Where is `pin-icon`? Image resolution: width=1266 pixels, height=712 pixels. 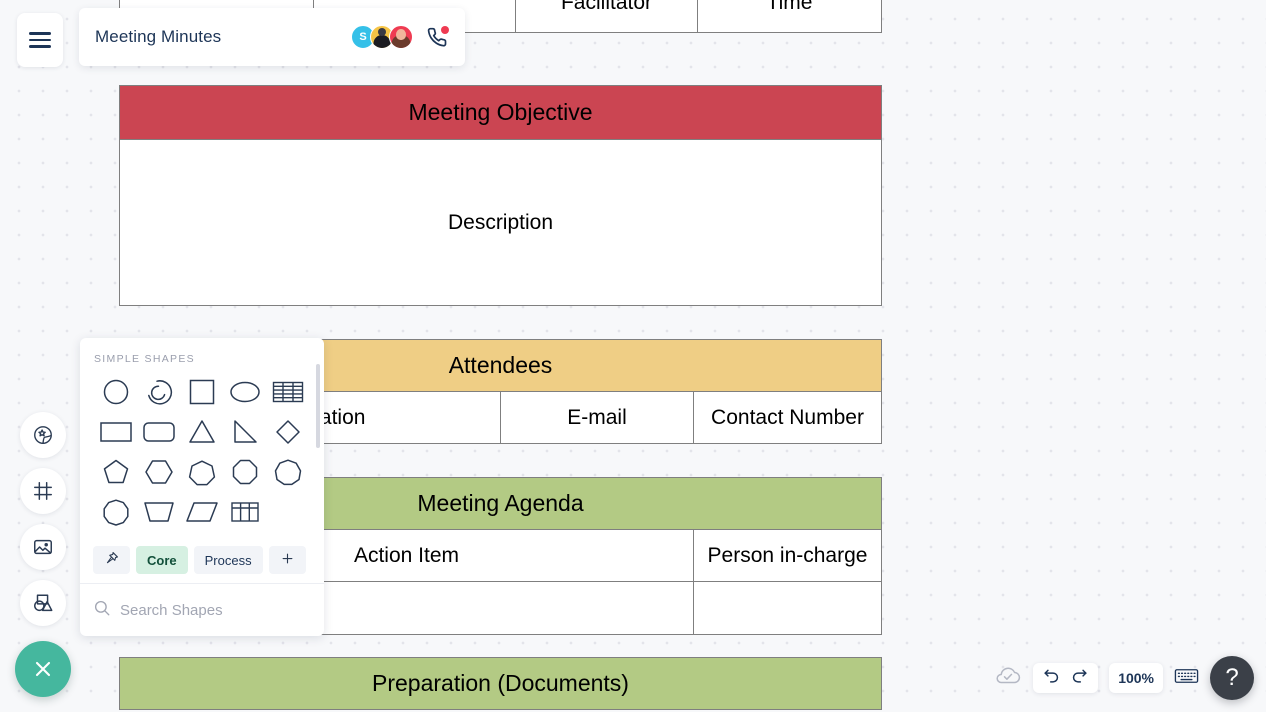
pin-icon is located at coordinates (111, 560).